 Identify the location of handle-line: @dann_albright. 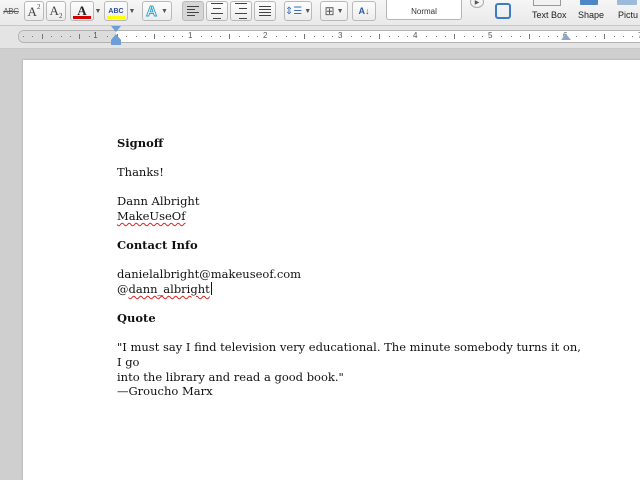
(352, 289).